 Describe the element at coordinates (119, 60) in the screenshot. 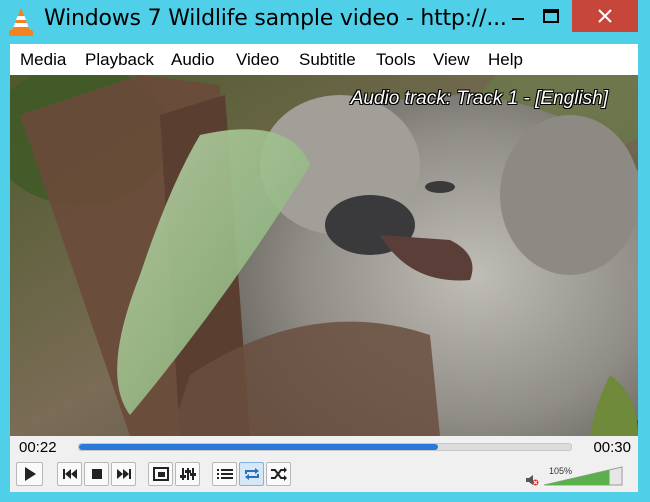

I see `menu-playback: Playback` at that location.